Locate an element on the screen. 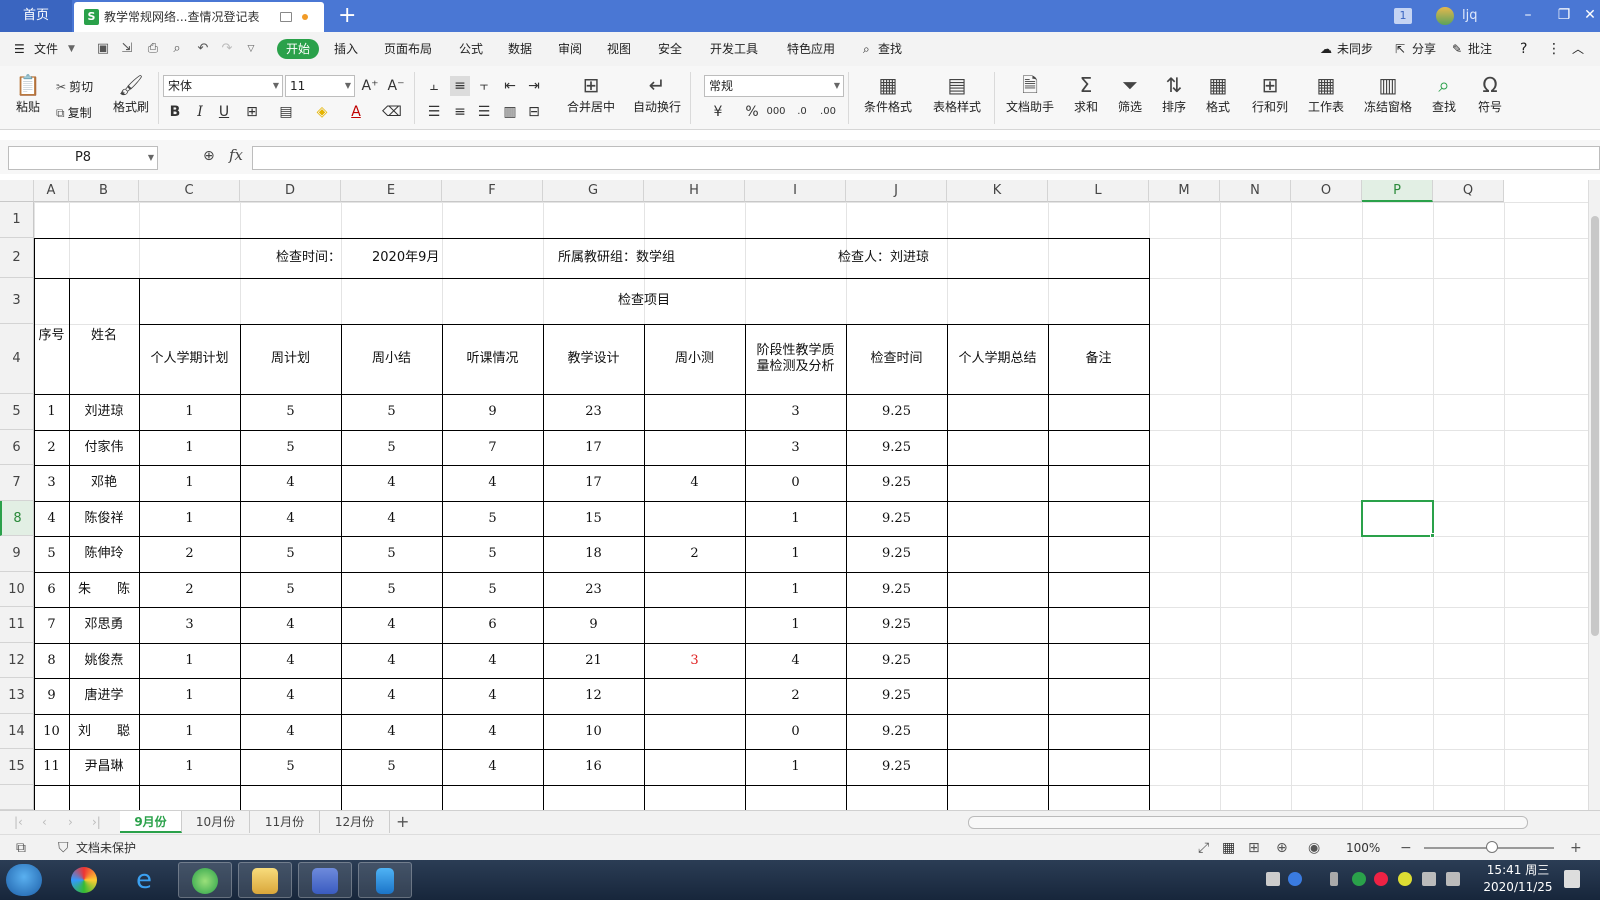  format-painter-button: 🖌 格式刷 is located at coordinates (131, 94).